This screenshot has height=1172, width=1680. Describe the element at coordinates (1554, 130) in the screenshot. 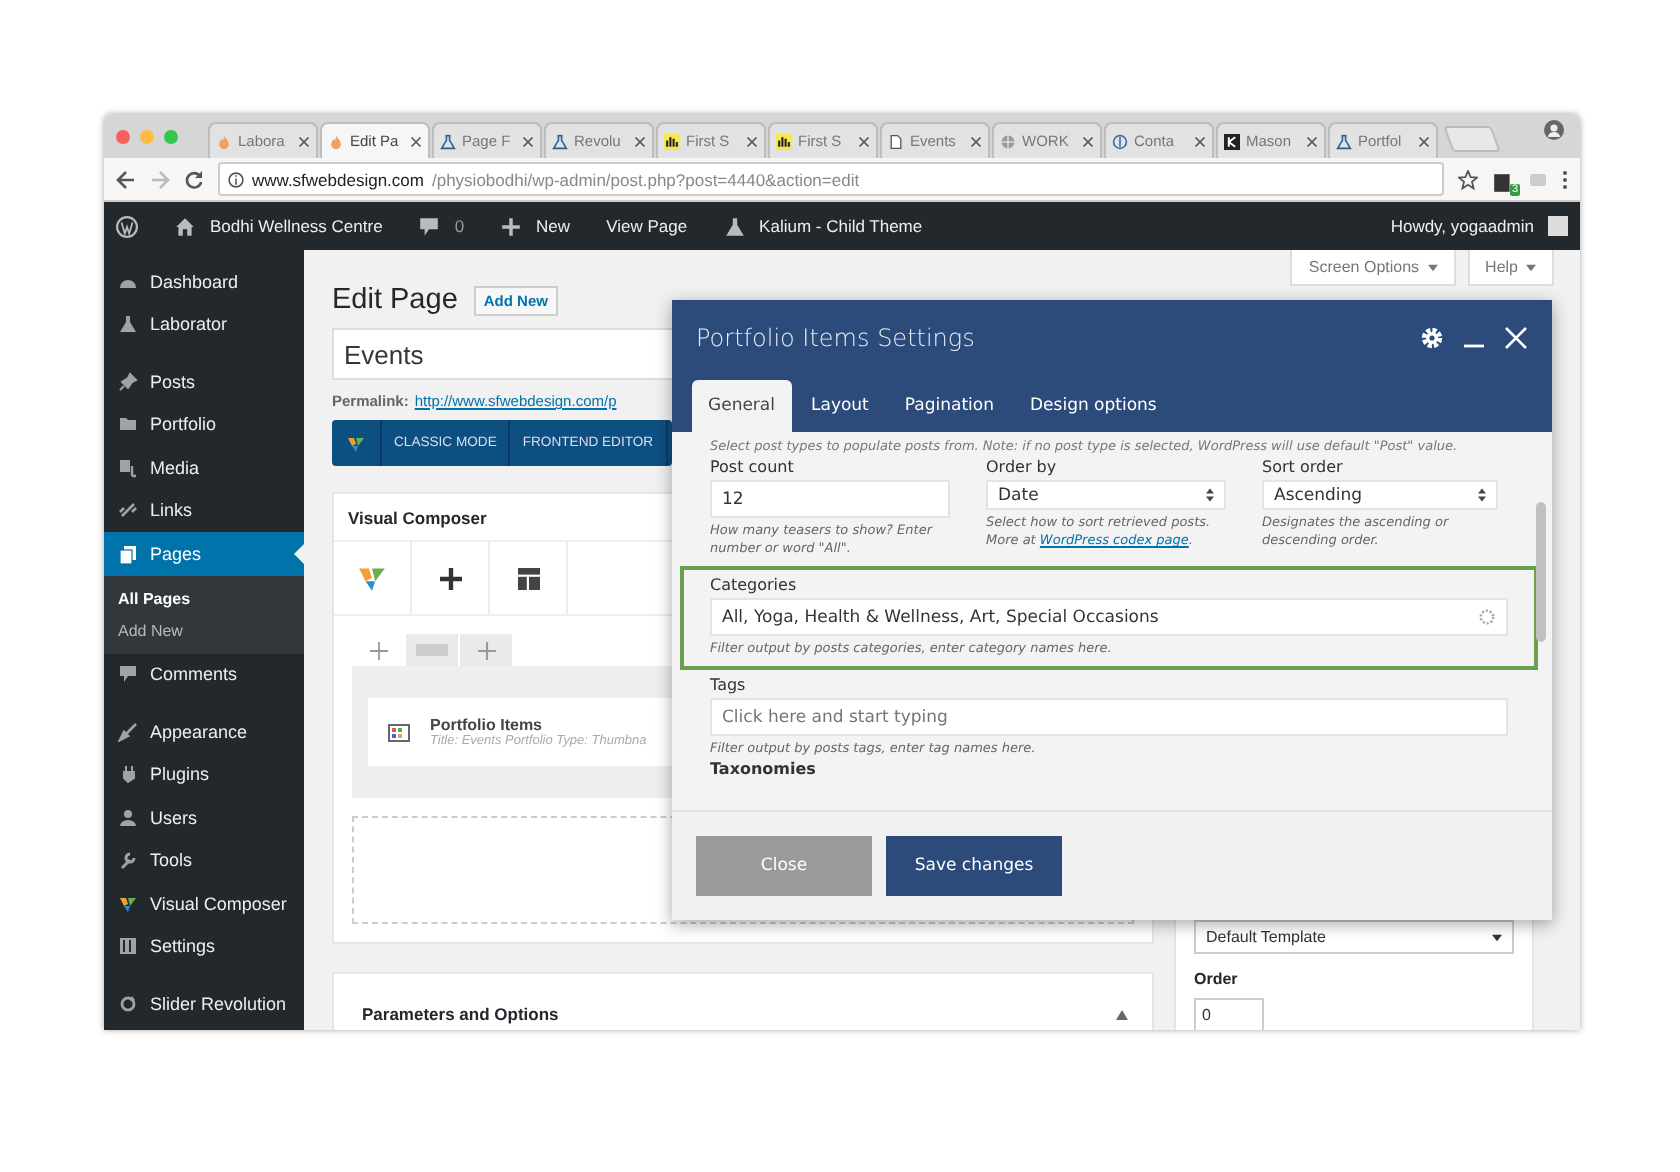

I see `user-account-icon` at that location.